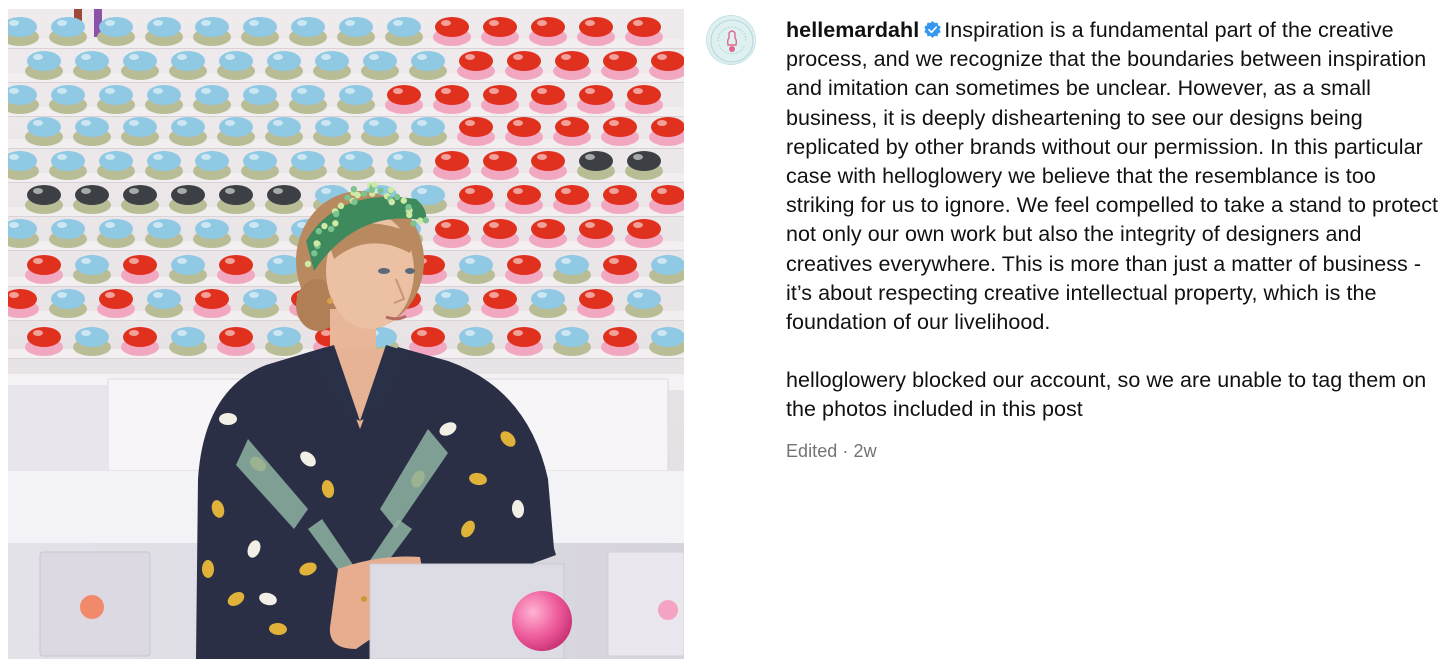  I want to click on author-username-link: hellemardahl, so click(852, 30).